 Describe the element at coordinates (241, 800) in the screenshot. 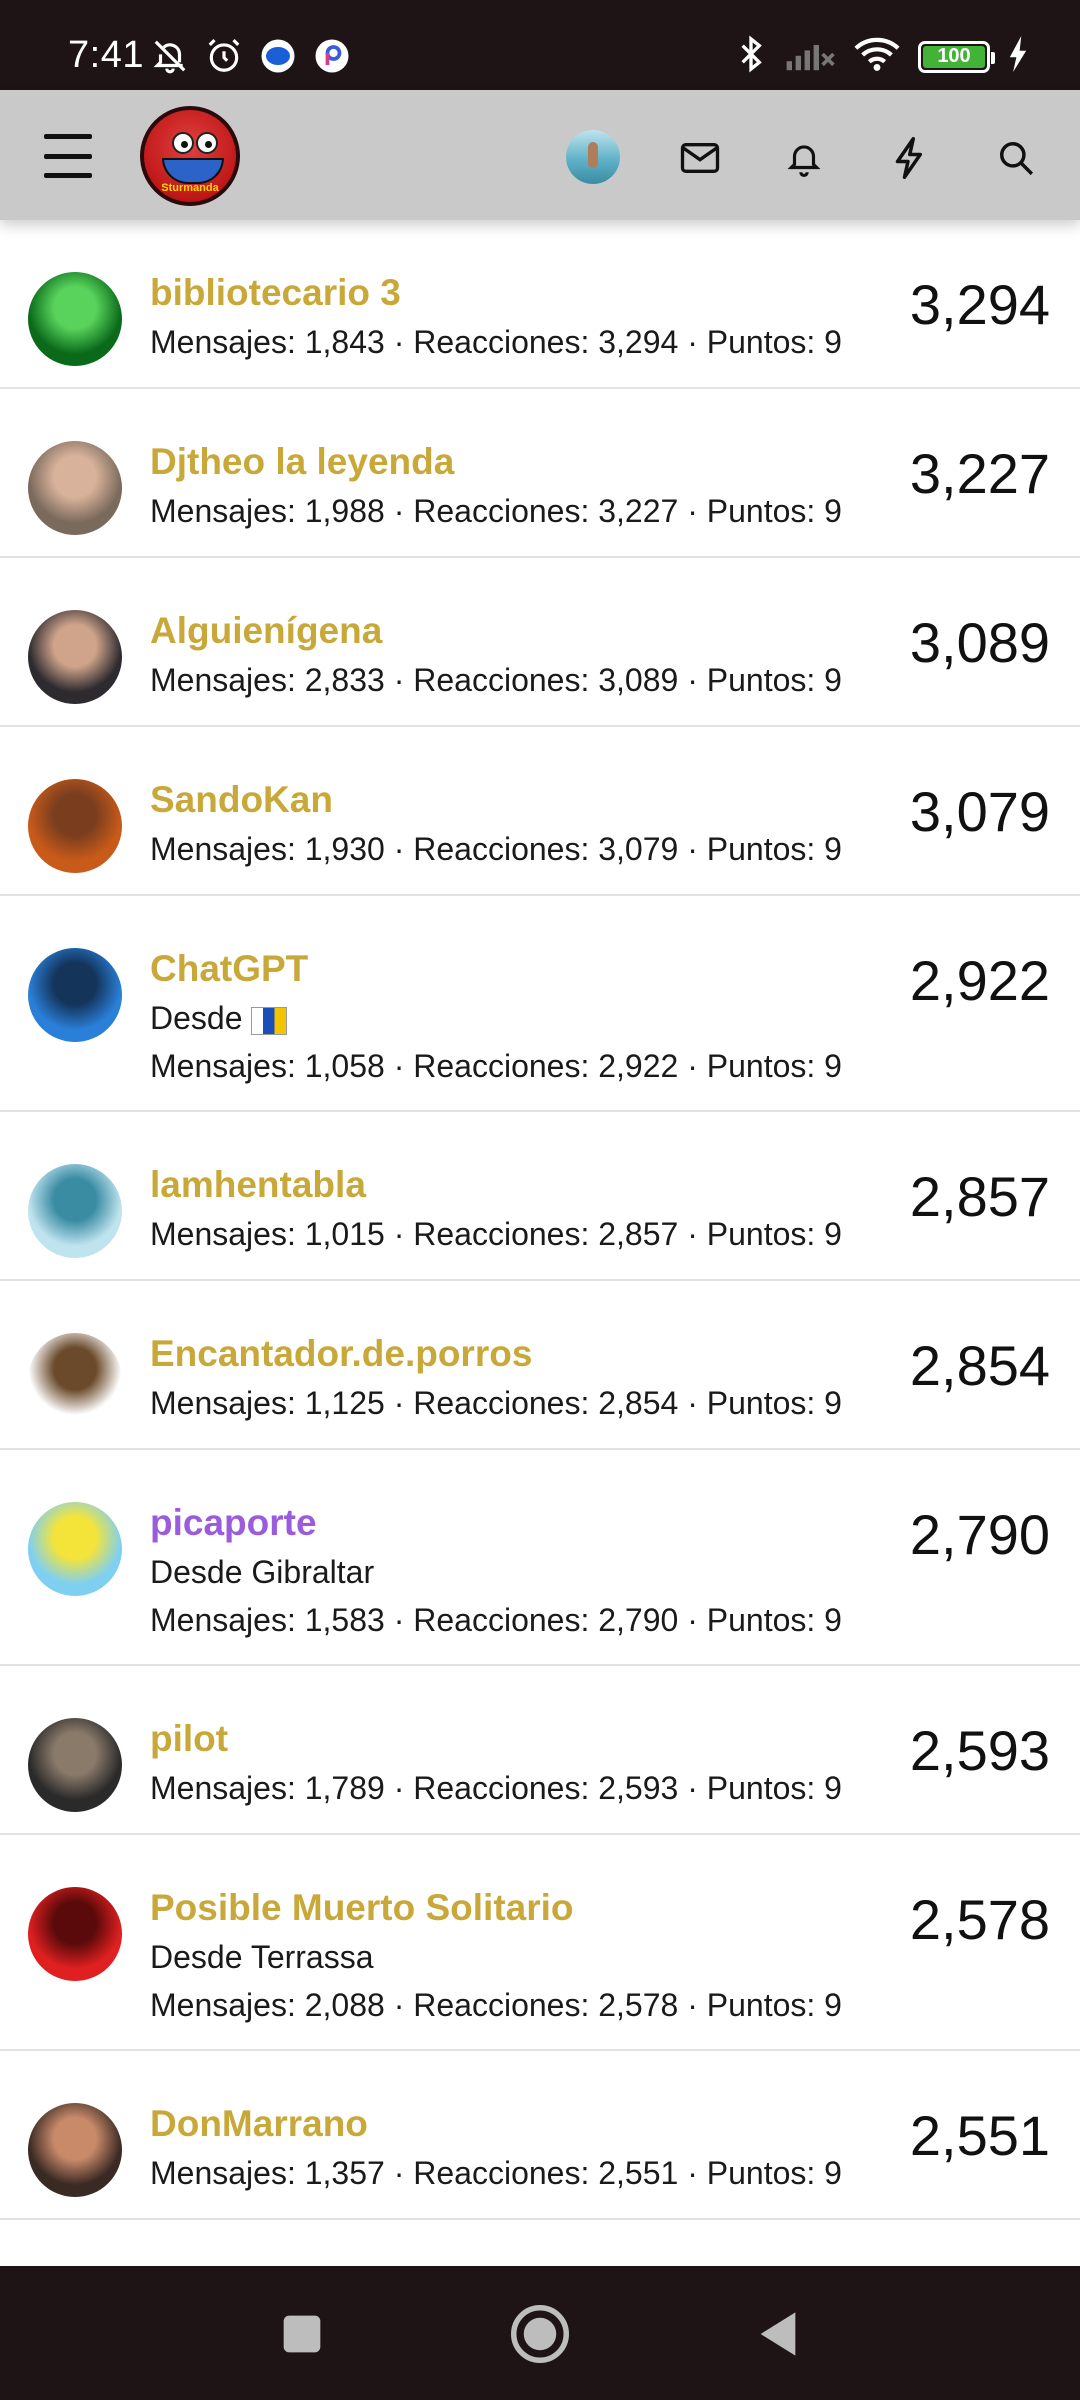

I see `member-name-link: SandoKan` at that location.